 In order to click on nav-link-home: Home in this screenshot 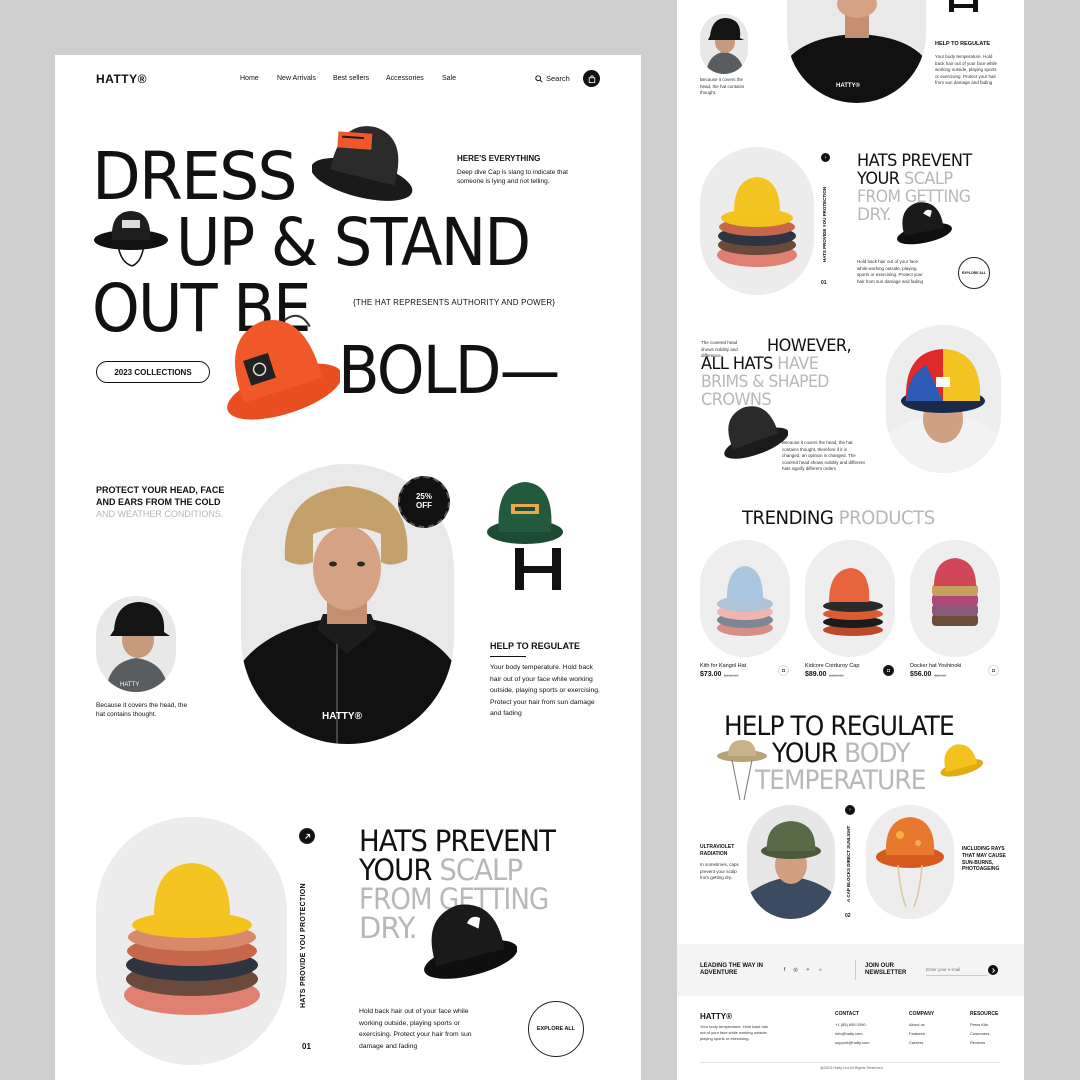, I will do `click(249, 78)`.